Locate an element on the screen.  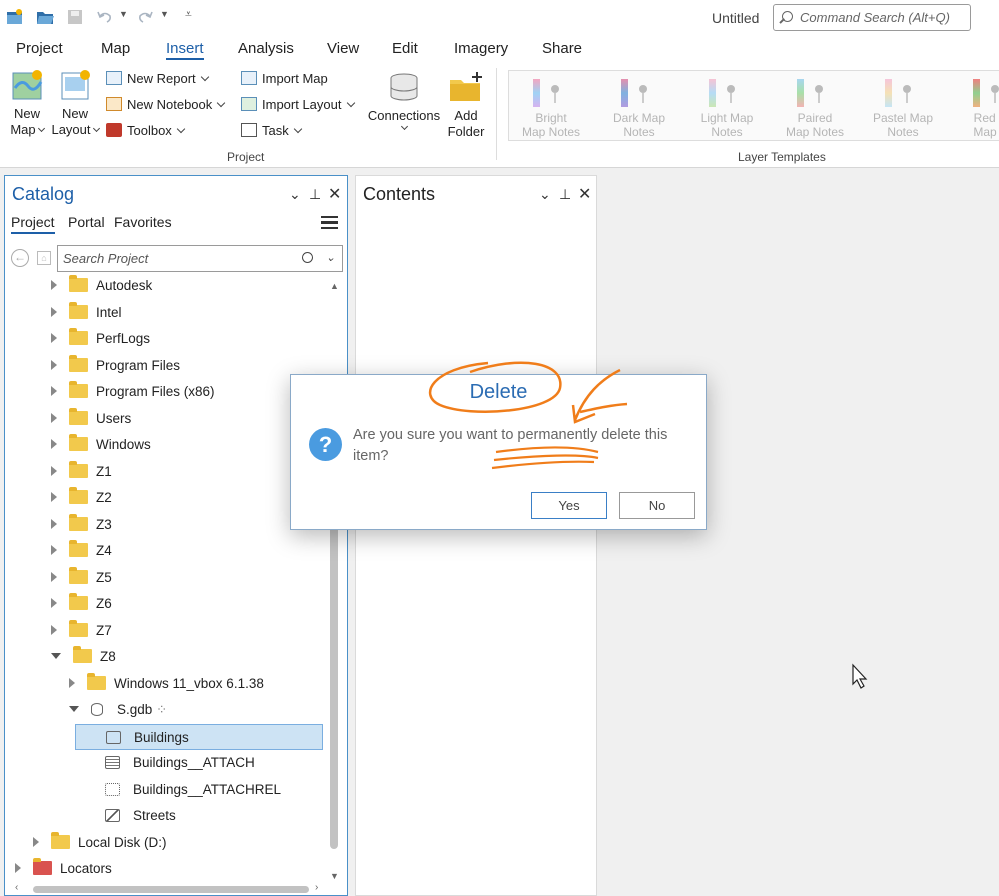
scrollbar-thumb-horizontal is located at coordinates (171, 889).